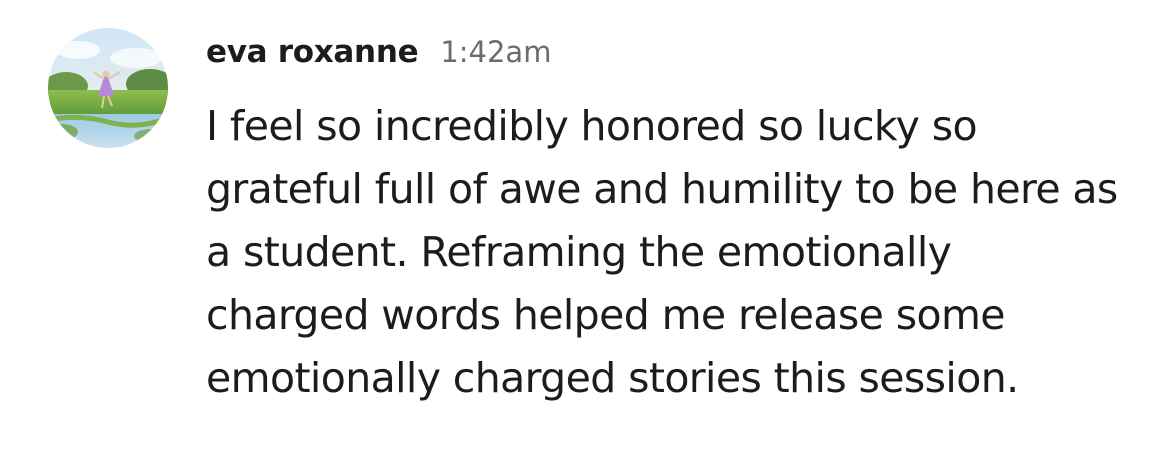 The image size is (1170, 474). I want to click on author-name: eva roxanne, so click(312, 52).